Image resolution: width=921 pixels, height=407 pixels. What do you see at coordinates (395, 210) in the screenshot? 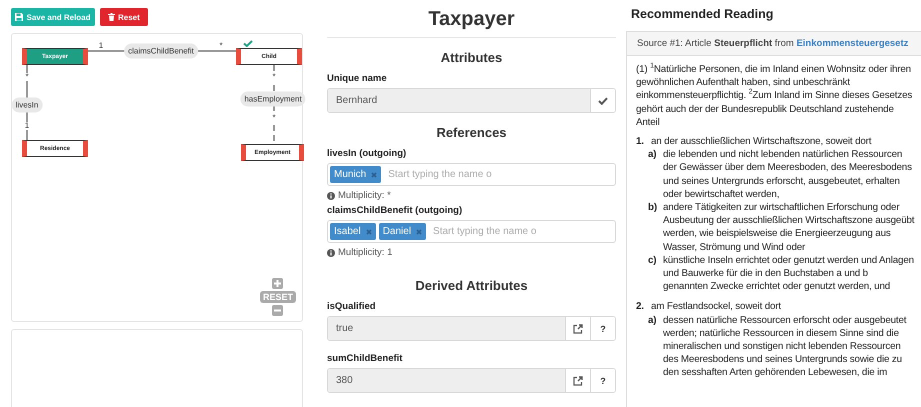
I see `field-label: claimsChildBenefit (outgoing)` at bounding box center [395, 210].